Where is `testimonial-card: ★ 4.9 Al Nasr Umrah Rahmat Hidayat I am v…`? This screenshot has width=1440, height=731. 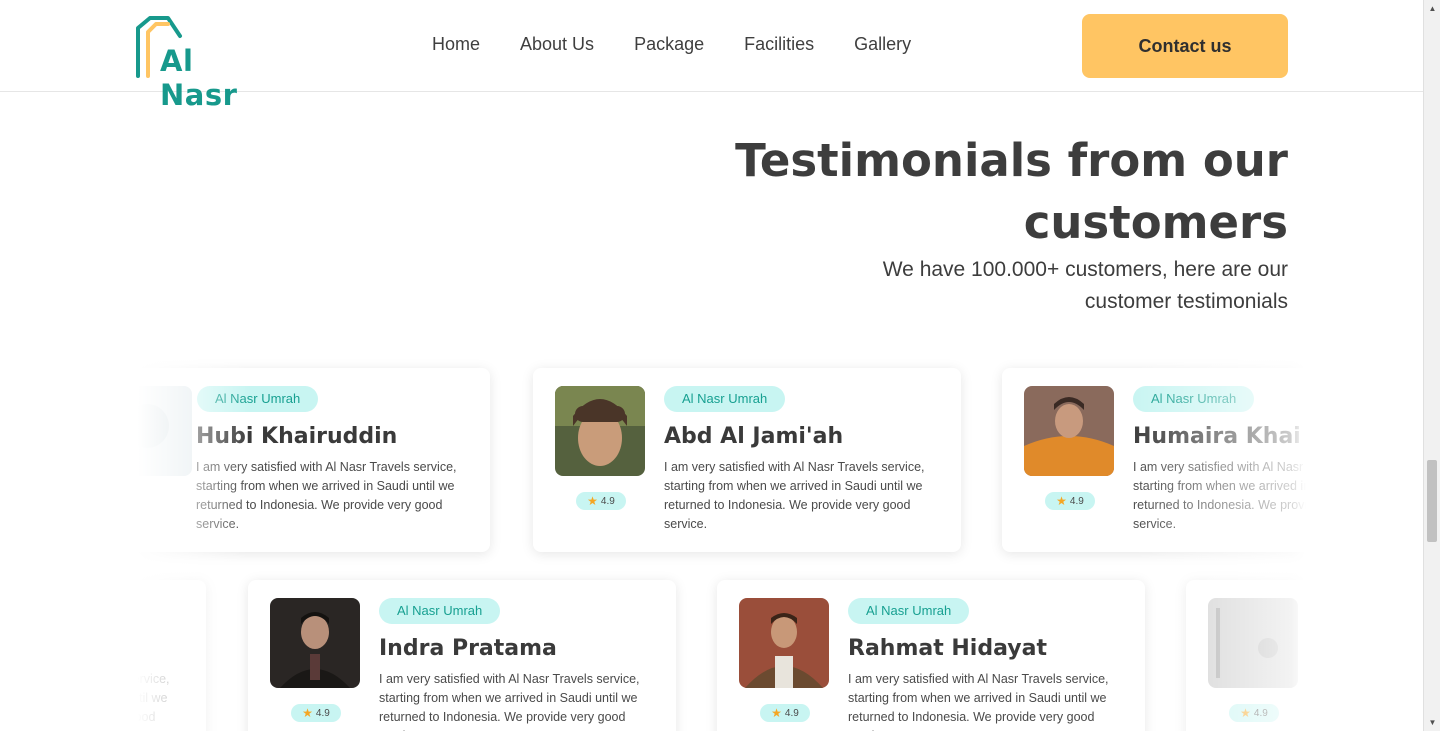
testimonial-card: ★ 4.9 Al Nasr Umrah Rahmat Hidayat I am v… is located at coordinates (931, 655).